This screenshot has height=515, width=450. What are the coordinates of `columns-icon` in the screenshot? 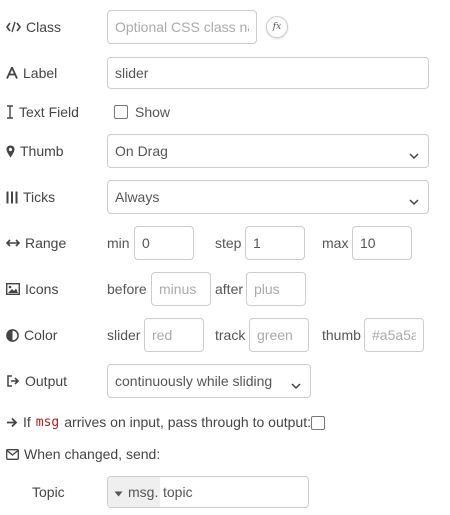 It's located at (12, 197).